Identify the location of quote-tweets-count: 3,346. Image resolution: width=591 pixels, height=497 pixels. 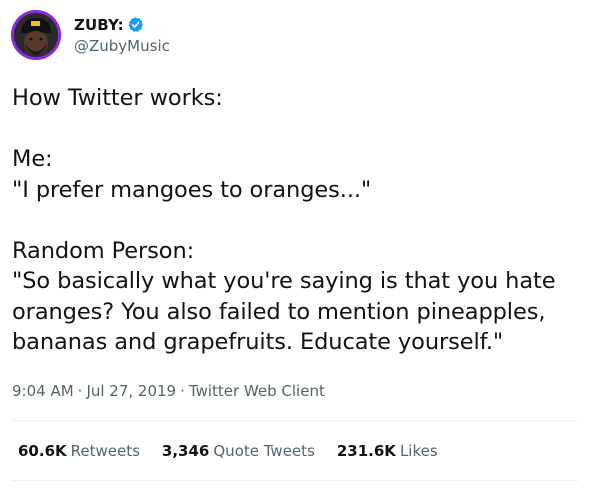
(185, 451).